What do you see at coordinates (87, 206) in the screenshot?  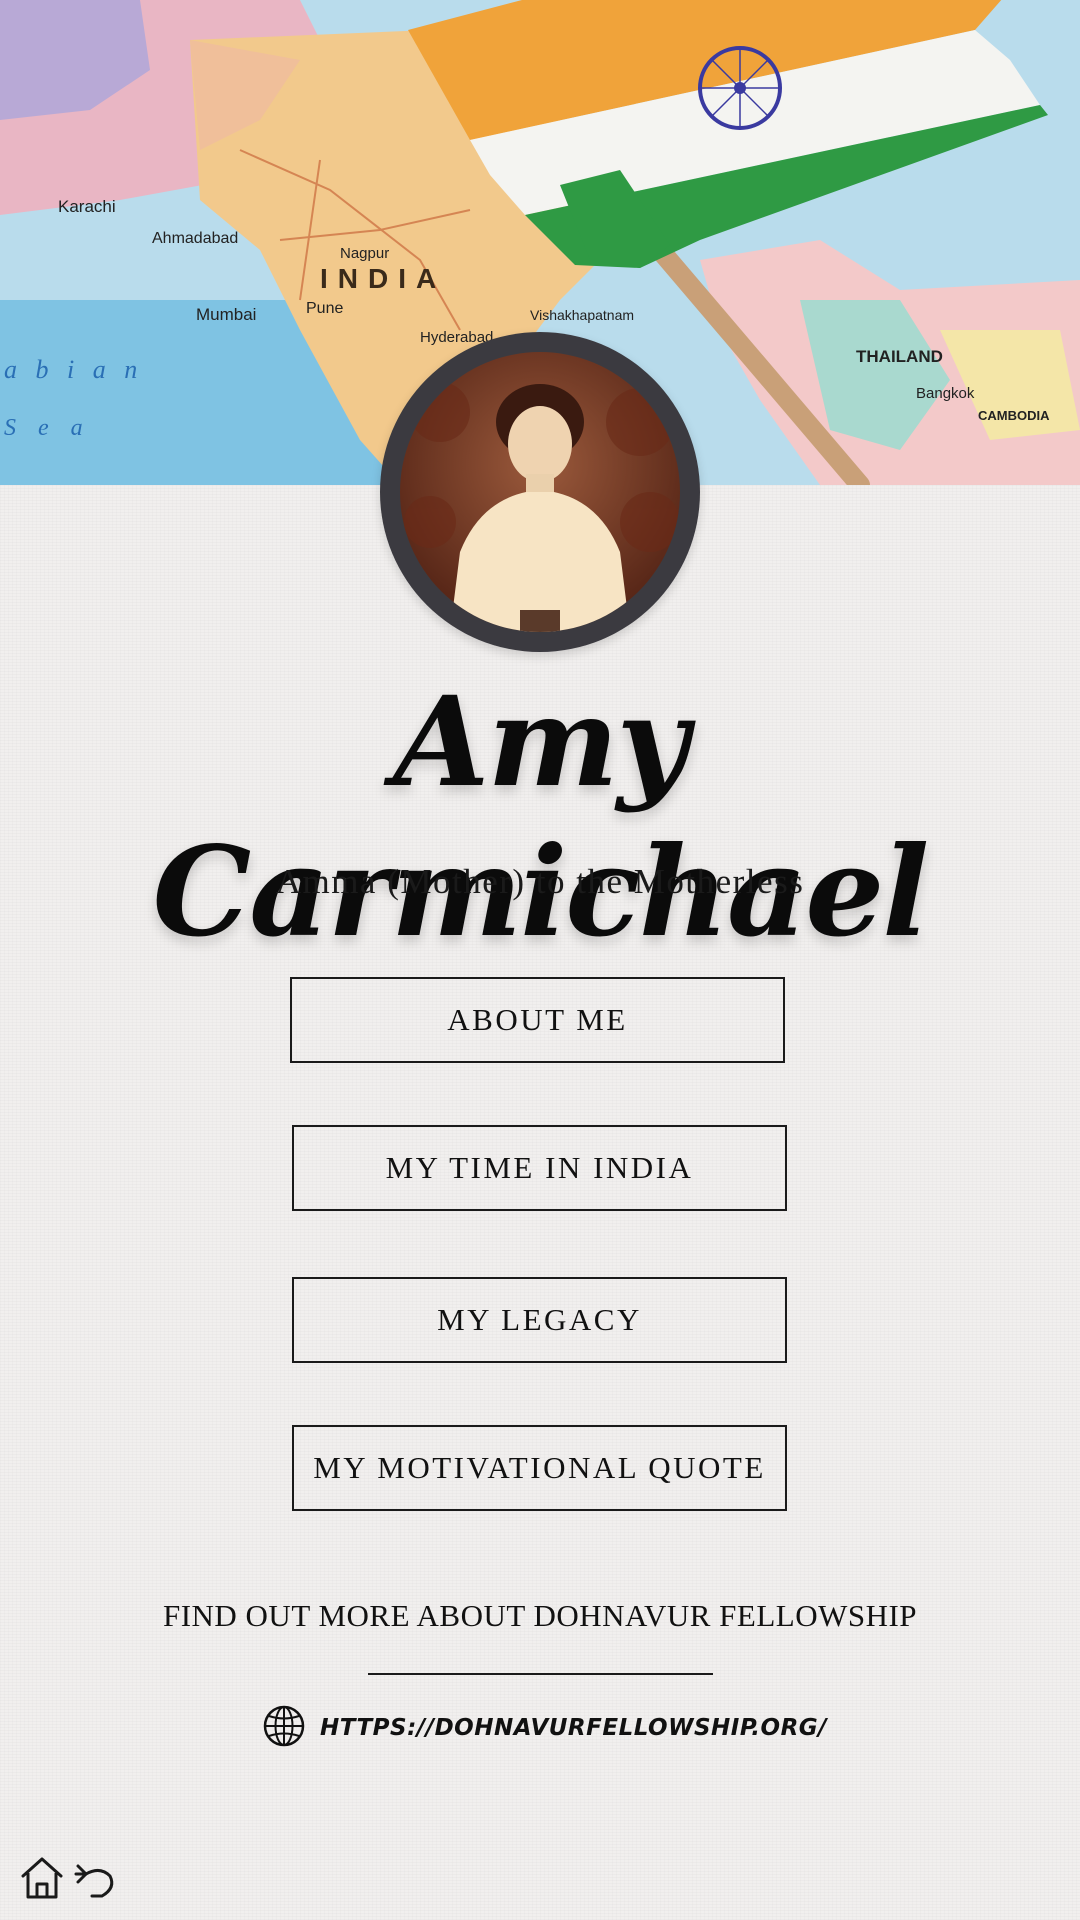 I see `map-label-karachi: Karachi` at bounding box center [87, 206].